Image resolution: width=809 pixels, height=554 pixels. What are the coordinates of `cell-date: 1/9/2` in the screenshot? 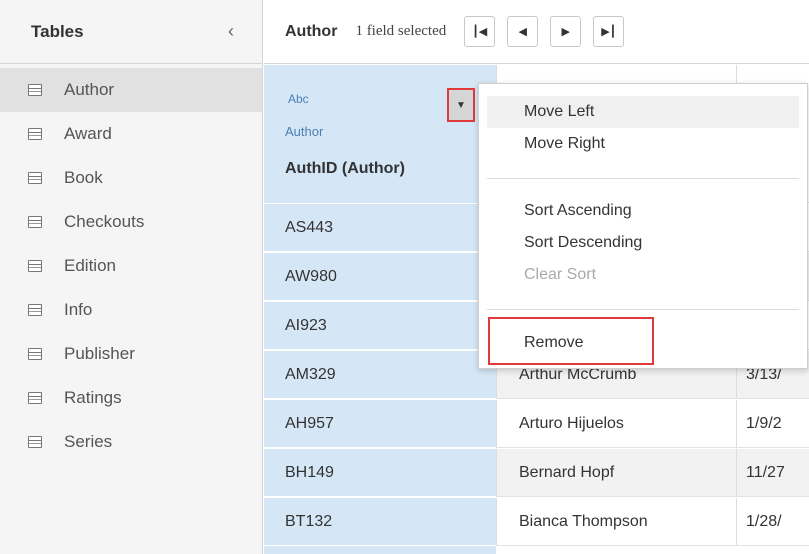 It's located at (772, 424).